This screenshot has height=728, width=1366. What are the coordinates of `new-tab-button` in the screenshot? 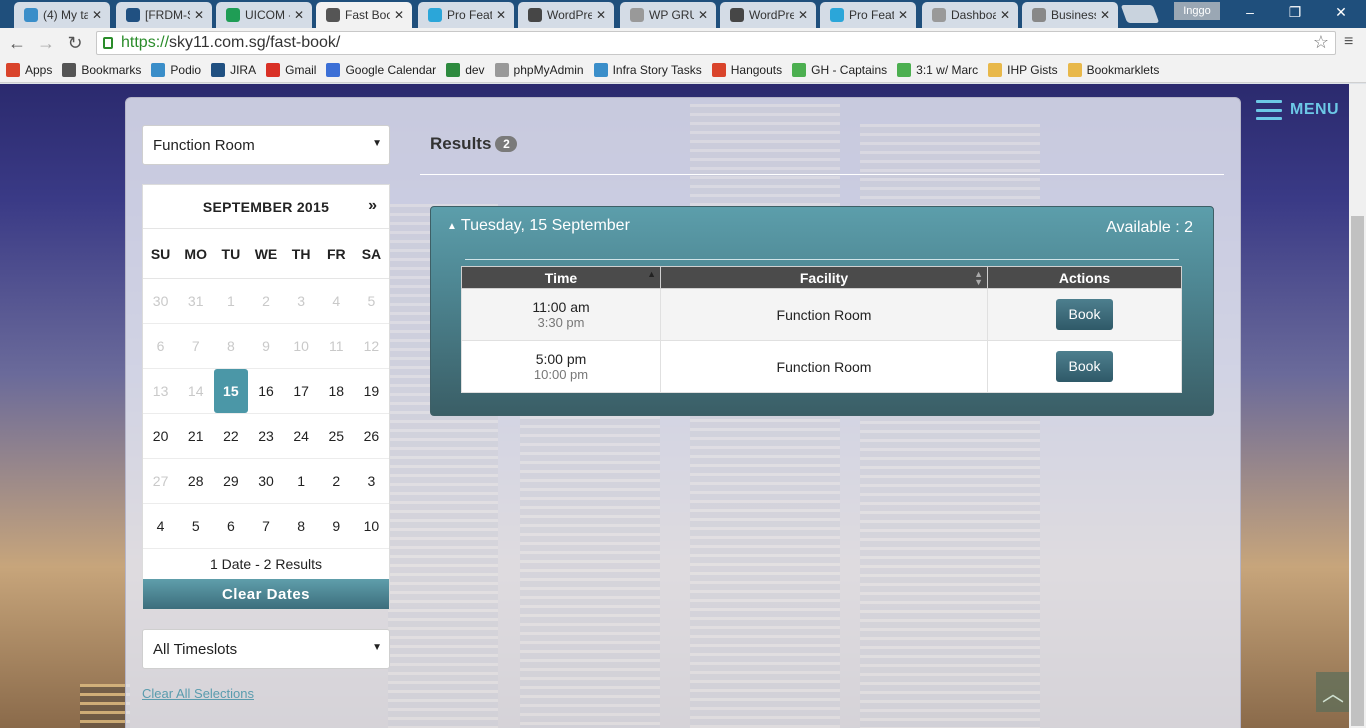 It's located at (1140, 14).